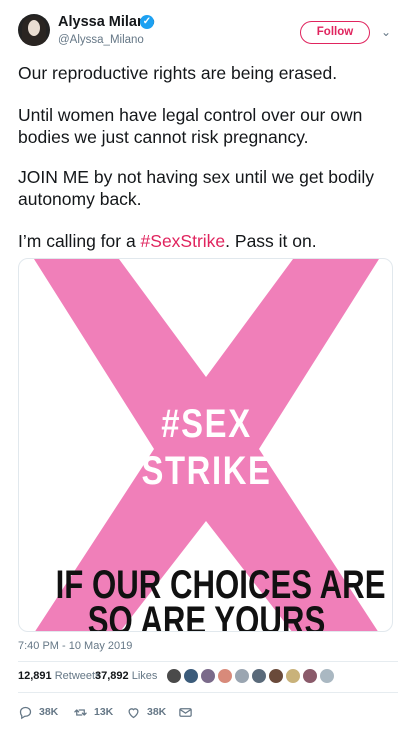  I want to click on avatar-face, so click(34, 28).